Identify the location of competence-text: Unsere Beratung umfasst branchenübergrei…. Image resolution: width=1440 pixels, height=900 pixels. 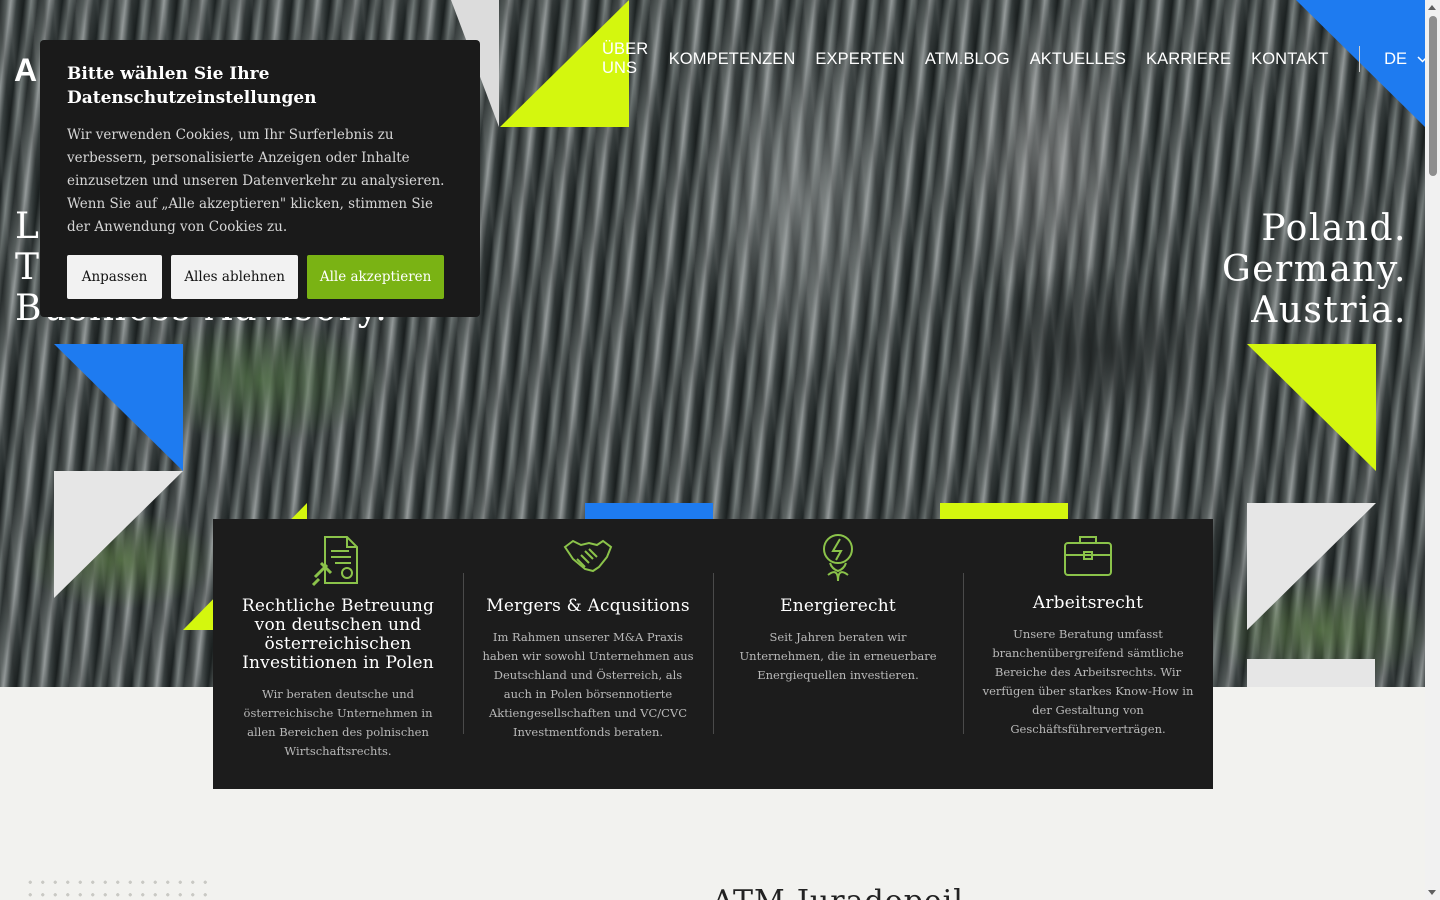
(1088, 681).